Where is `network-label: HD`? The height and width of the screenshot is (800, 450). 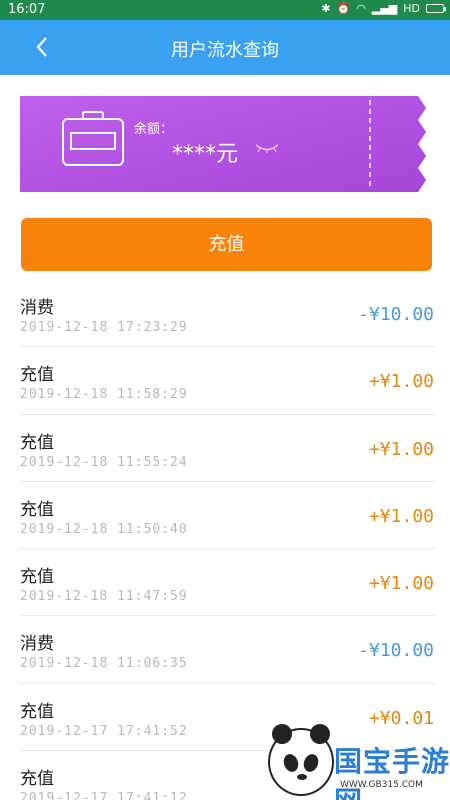 network-label: HD is located at coordinates (411, 8).